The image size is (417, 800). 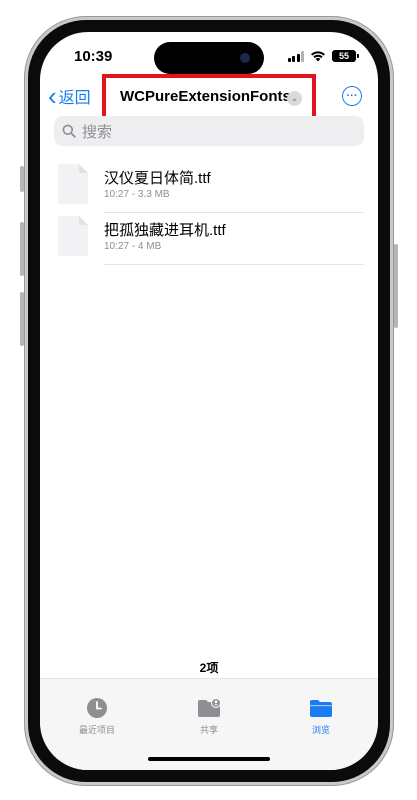 I want to click on camera-icon, so click(x=245, y=58).